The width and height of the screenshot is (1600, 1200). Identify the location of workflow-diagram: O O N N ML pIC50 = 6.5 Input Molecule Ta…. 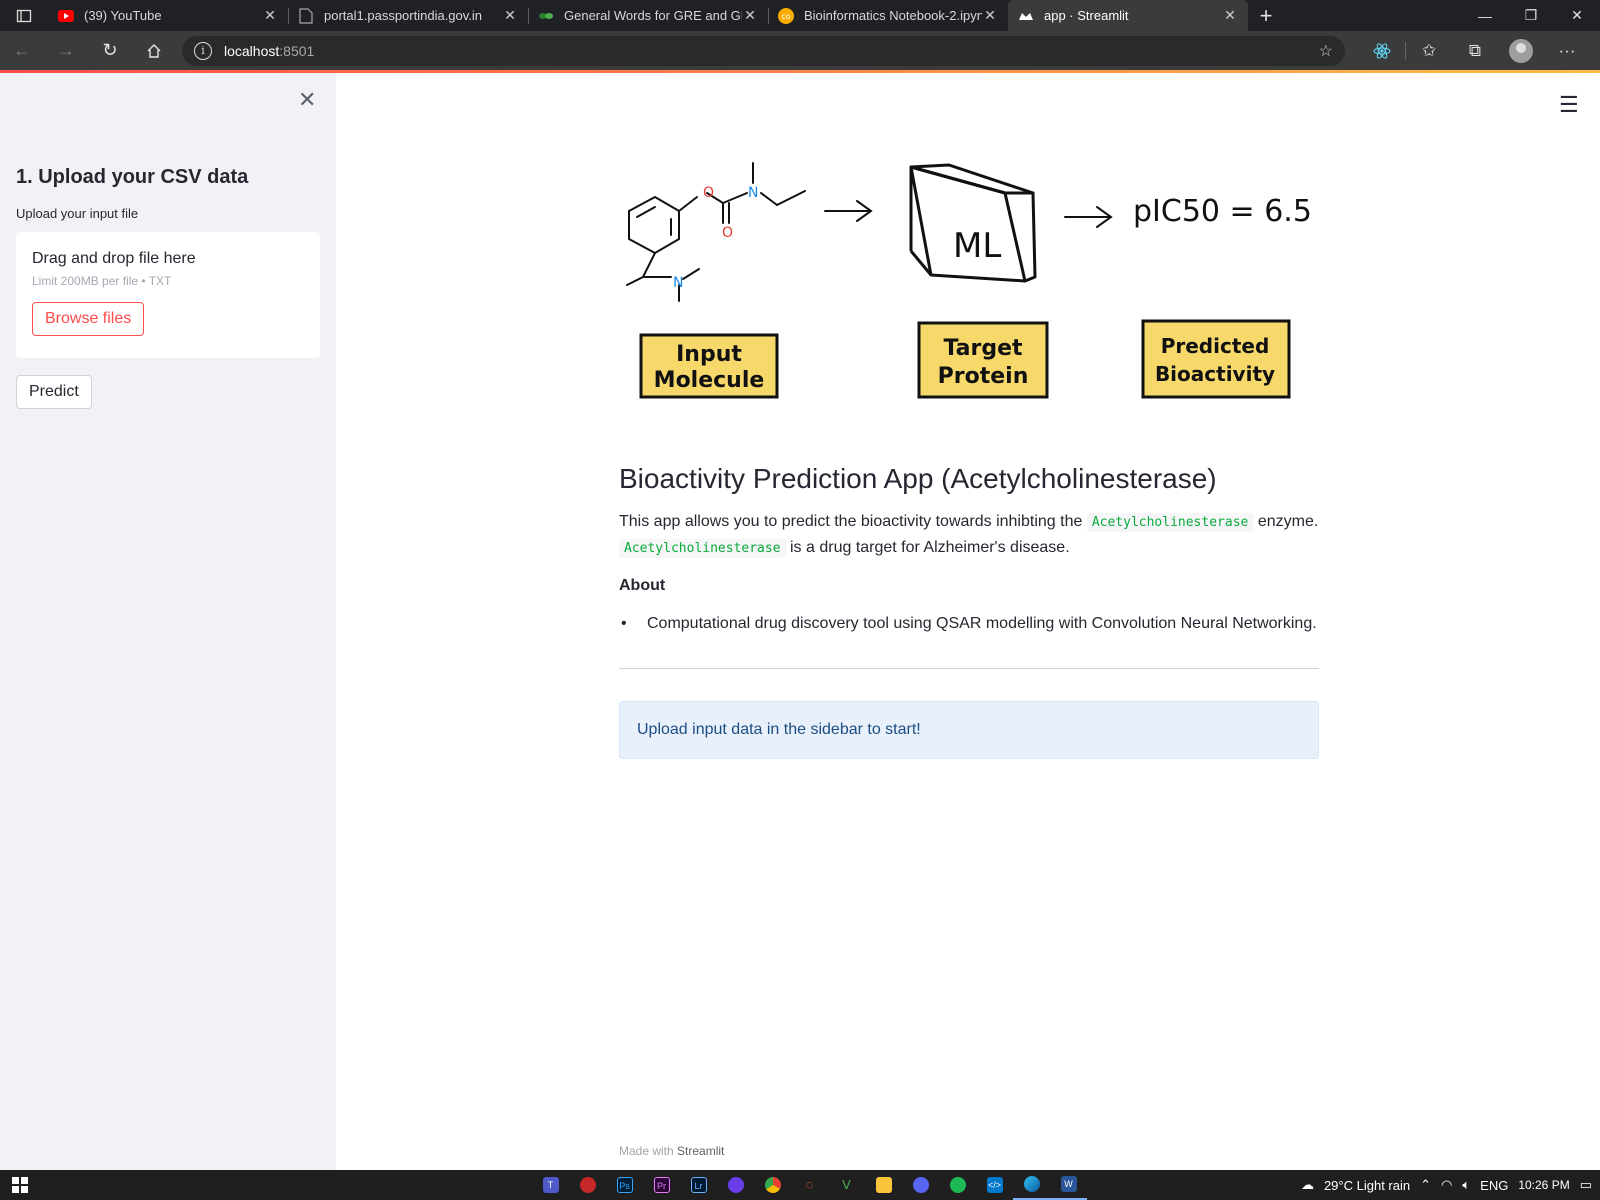
(969, 280).